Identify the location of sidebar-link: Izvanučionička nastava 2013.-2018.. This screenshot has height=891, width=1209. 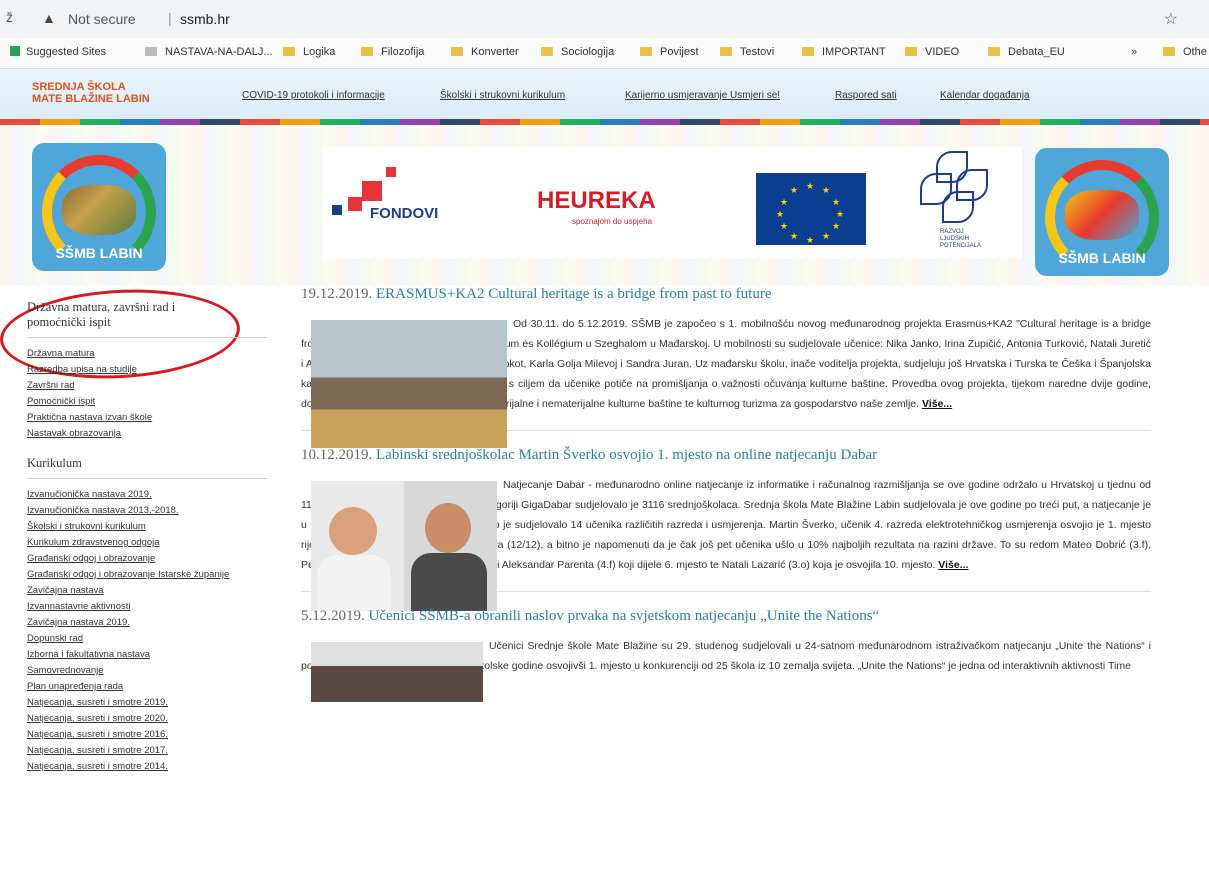
(152, 511).